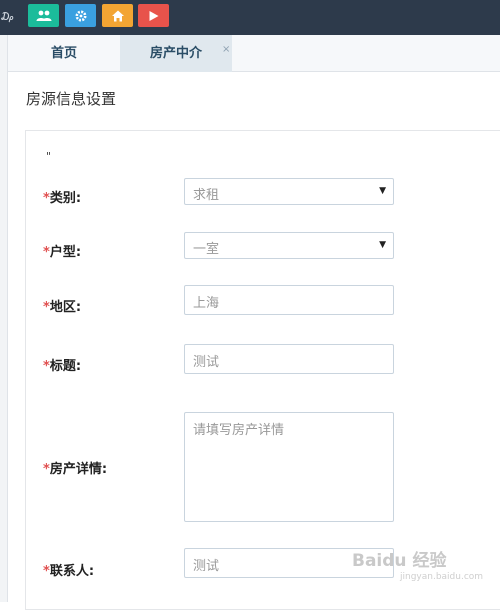 The height and width of the screenshot is (610, 500). What do you see at coordinates (289, 245) in the screenshot?
I see `layout-select: 一室 ▼` at bounding box center [289, 245].